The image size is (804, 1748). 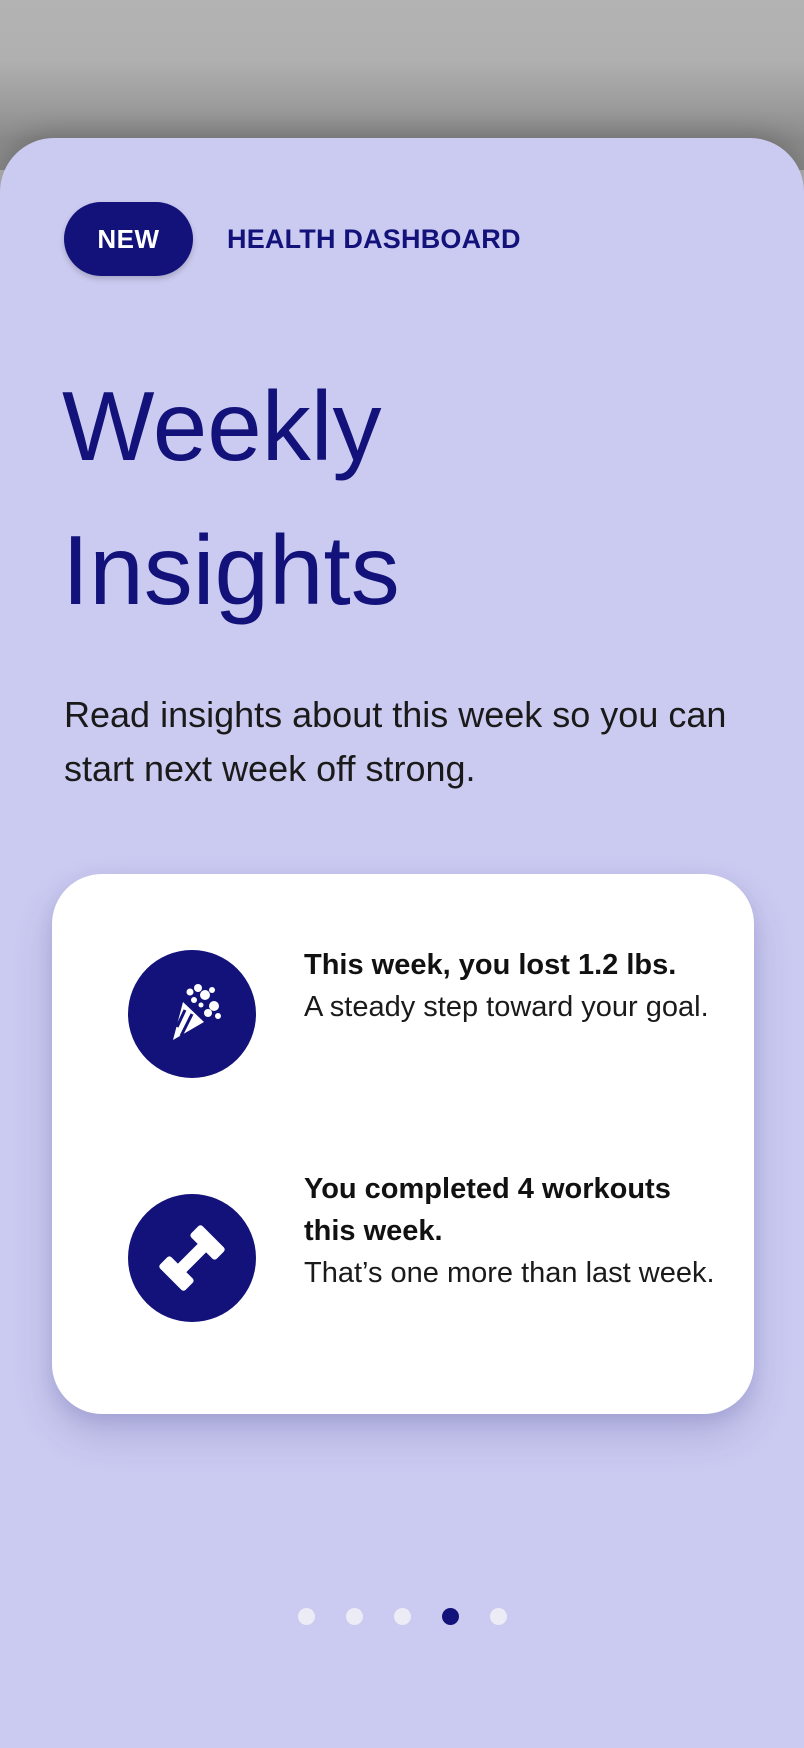 What do you see at coordinates (192, 1258) in the screenshot?
I see `dumbbell-icon` at bounding box center [192, 1258].